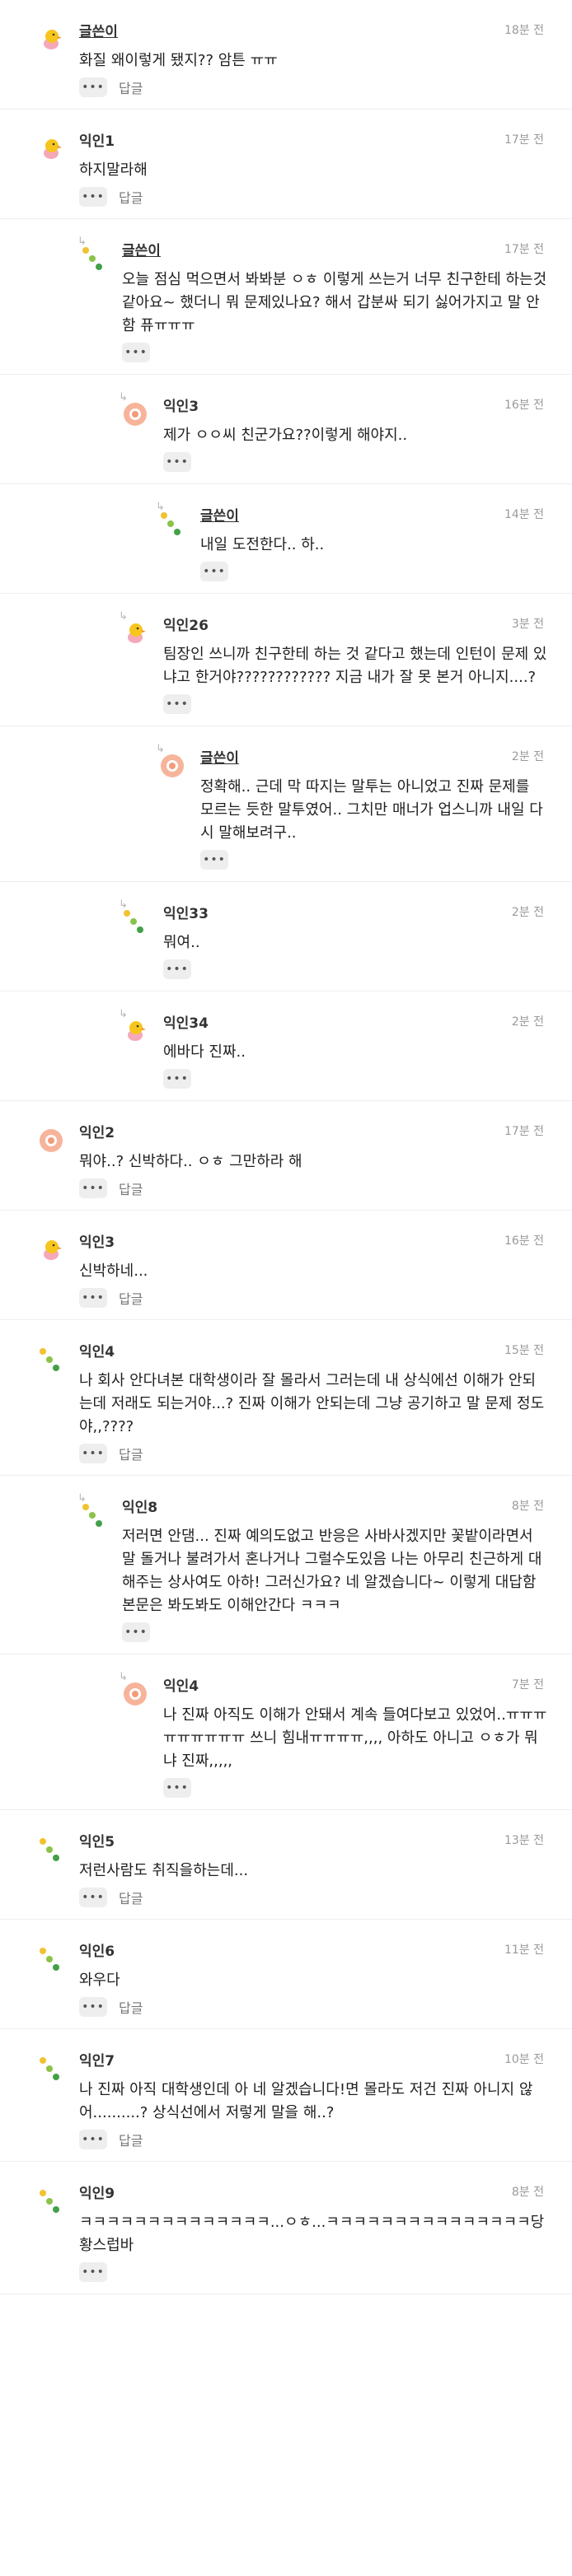 The width and height of the screenshot is (572, 2576). I want to click on timestamp: 3분 전, so click(528, 624).